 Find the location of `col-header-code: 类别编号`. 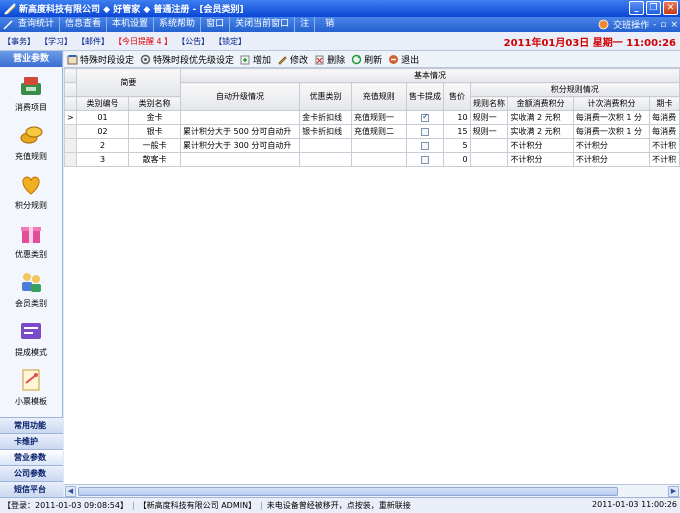

col-header-code: 类别编号 is located at coordinates (102, 103).